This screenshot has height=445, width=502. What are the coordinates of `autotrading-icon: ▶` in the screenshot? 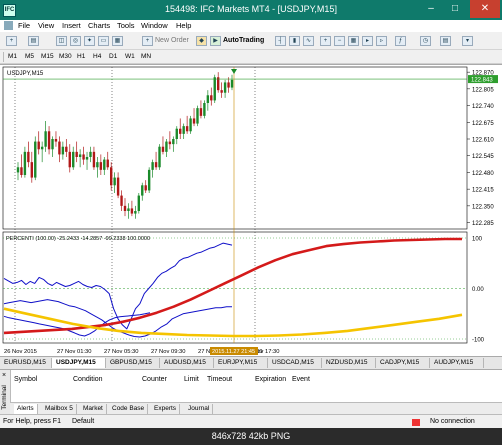 It's located at (215, 41).